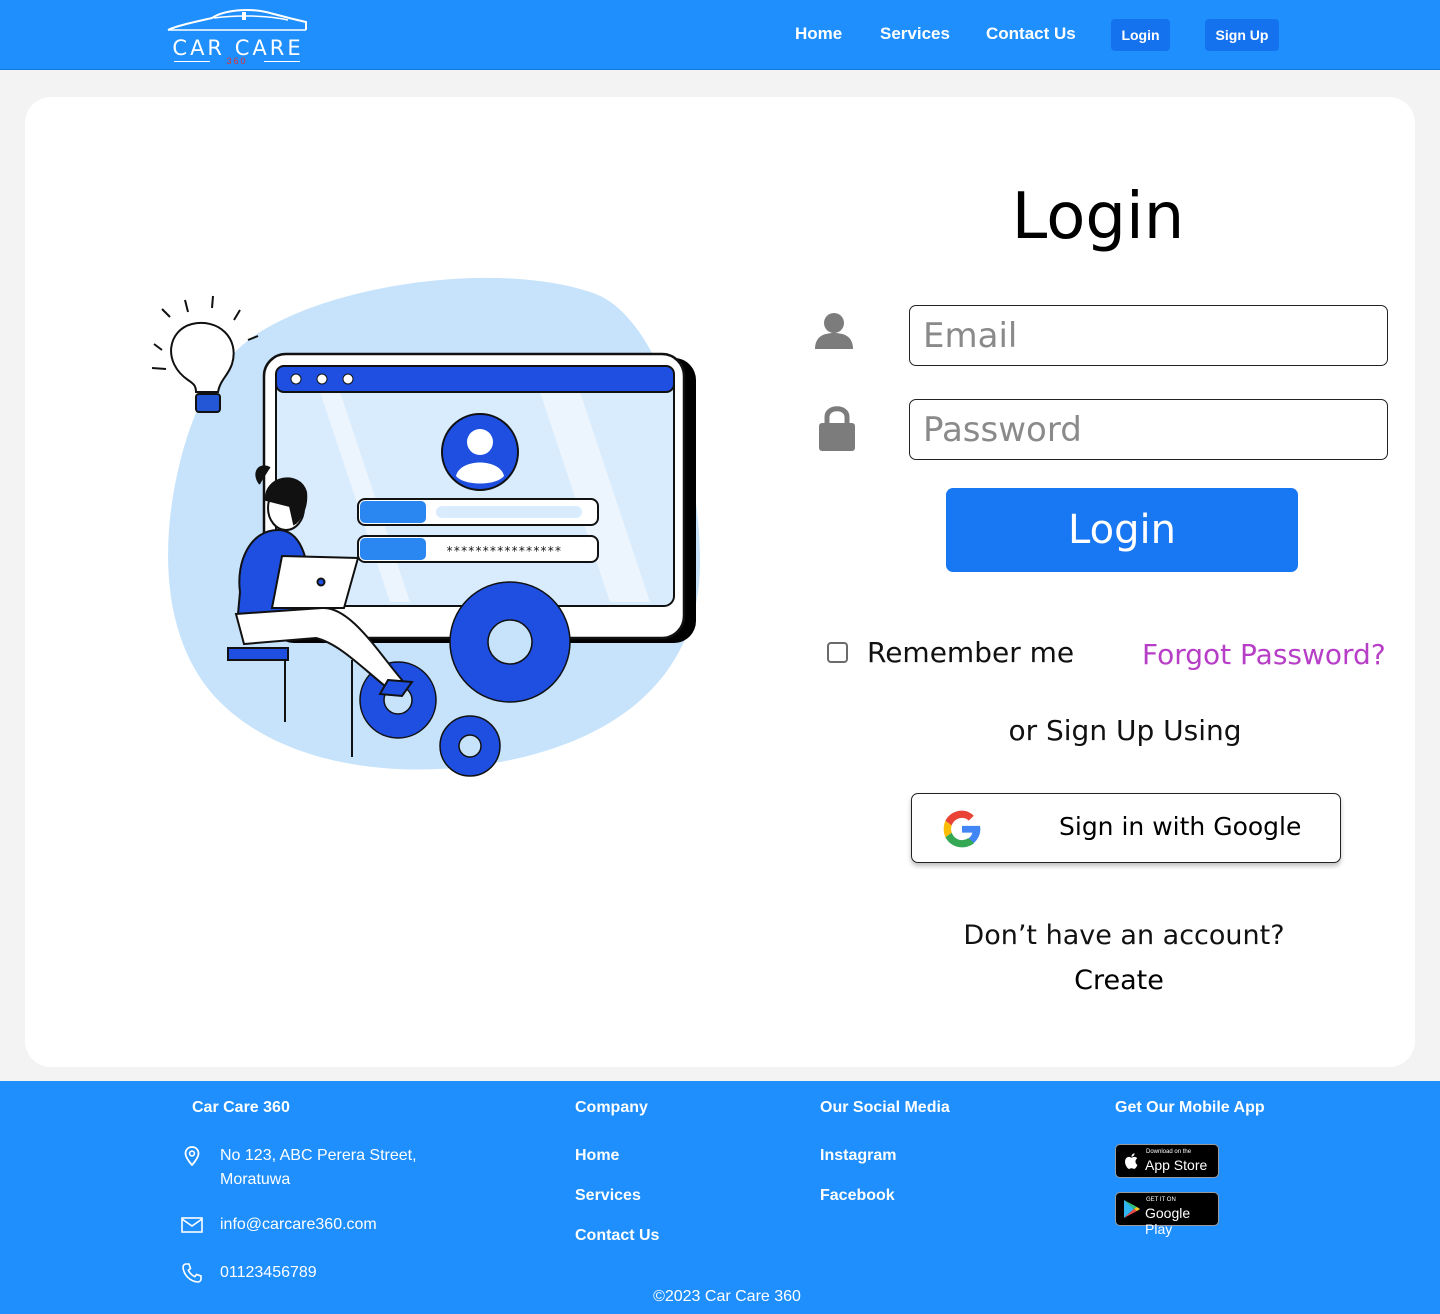 The image size is (1440, 1314). Describe the element at coordinates (1124, 935) in the screenshot. I see `no-account-text: Don’t have an account?` at that location.